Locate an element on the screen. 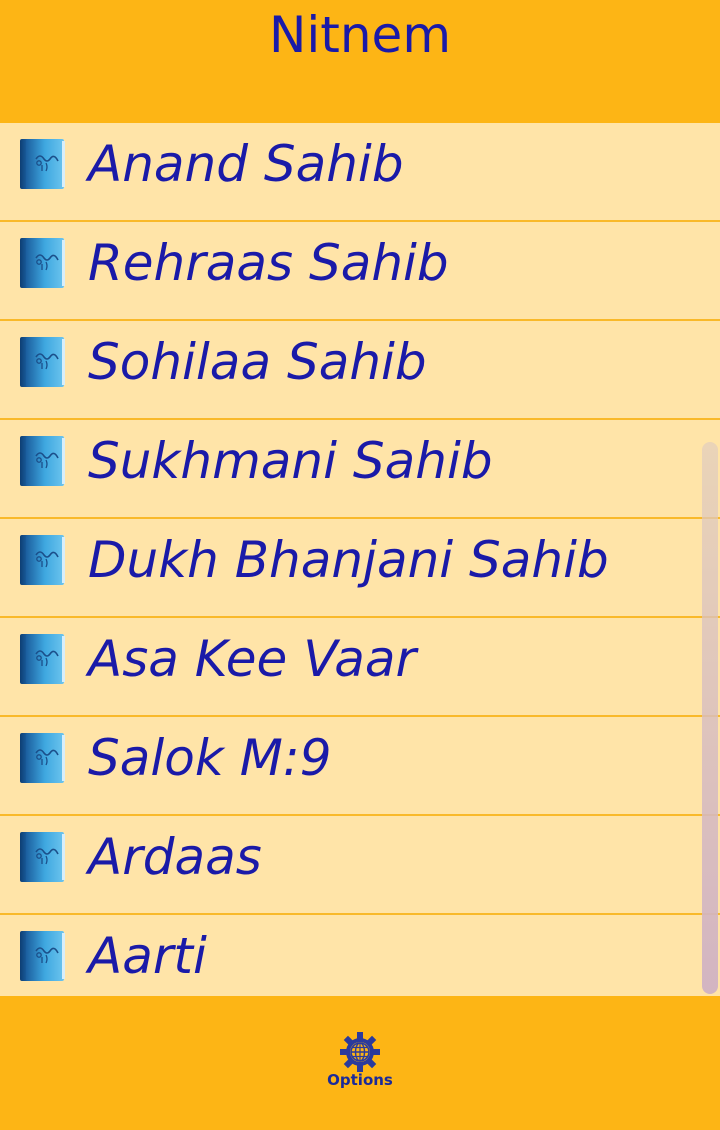 This screenshot has height=1130, width=720. bottom-bar: Options is located at coordinates (360, 1063).